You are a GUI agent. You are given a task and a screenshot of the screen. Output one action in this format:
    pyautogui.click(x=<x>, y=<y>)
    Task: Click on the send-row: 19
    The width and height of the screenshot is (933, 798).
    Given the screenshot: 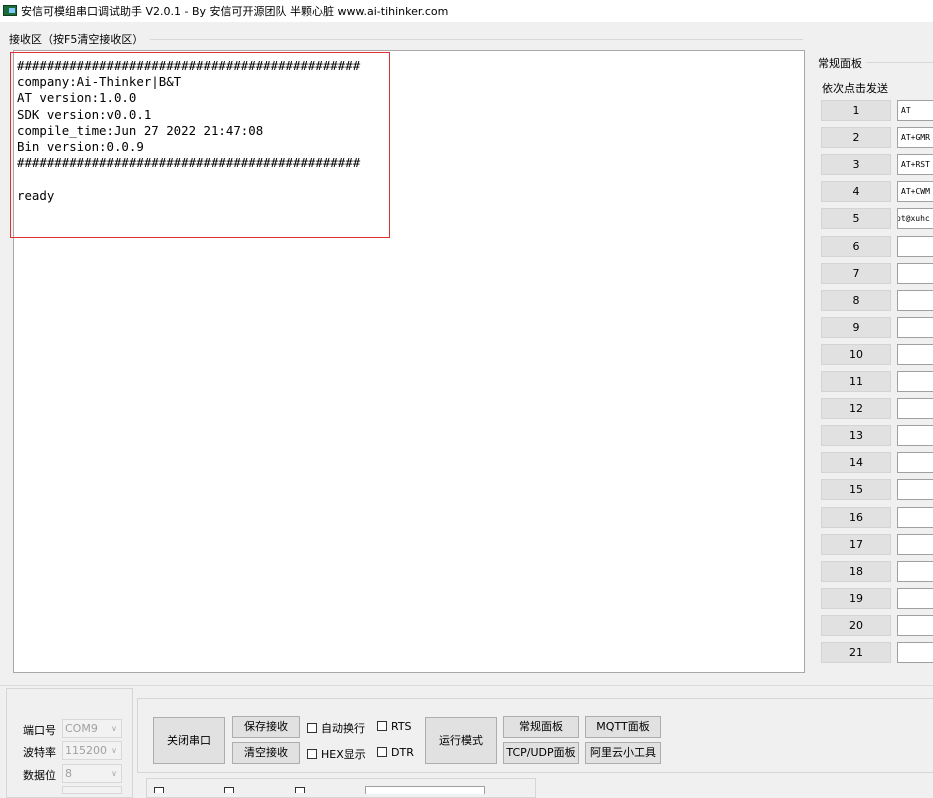 What is the action you would take?
    pyautogui.click(x=877, y=599)
    